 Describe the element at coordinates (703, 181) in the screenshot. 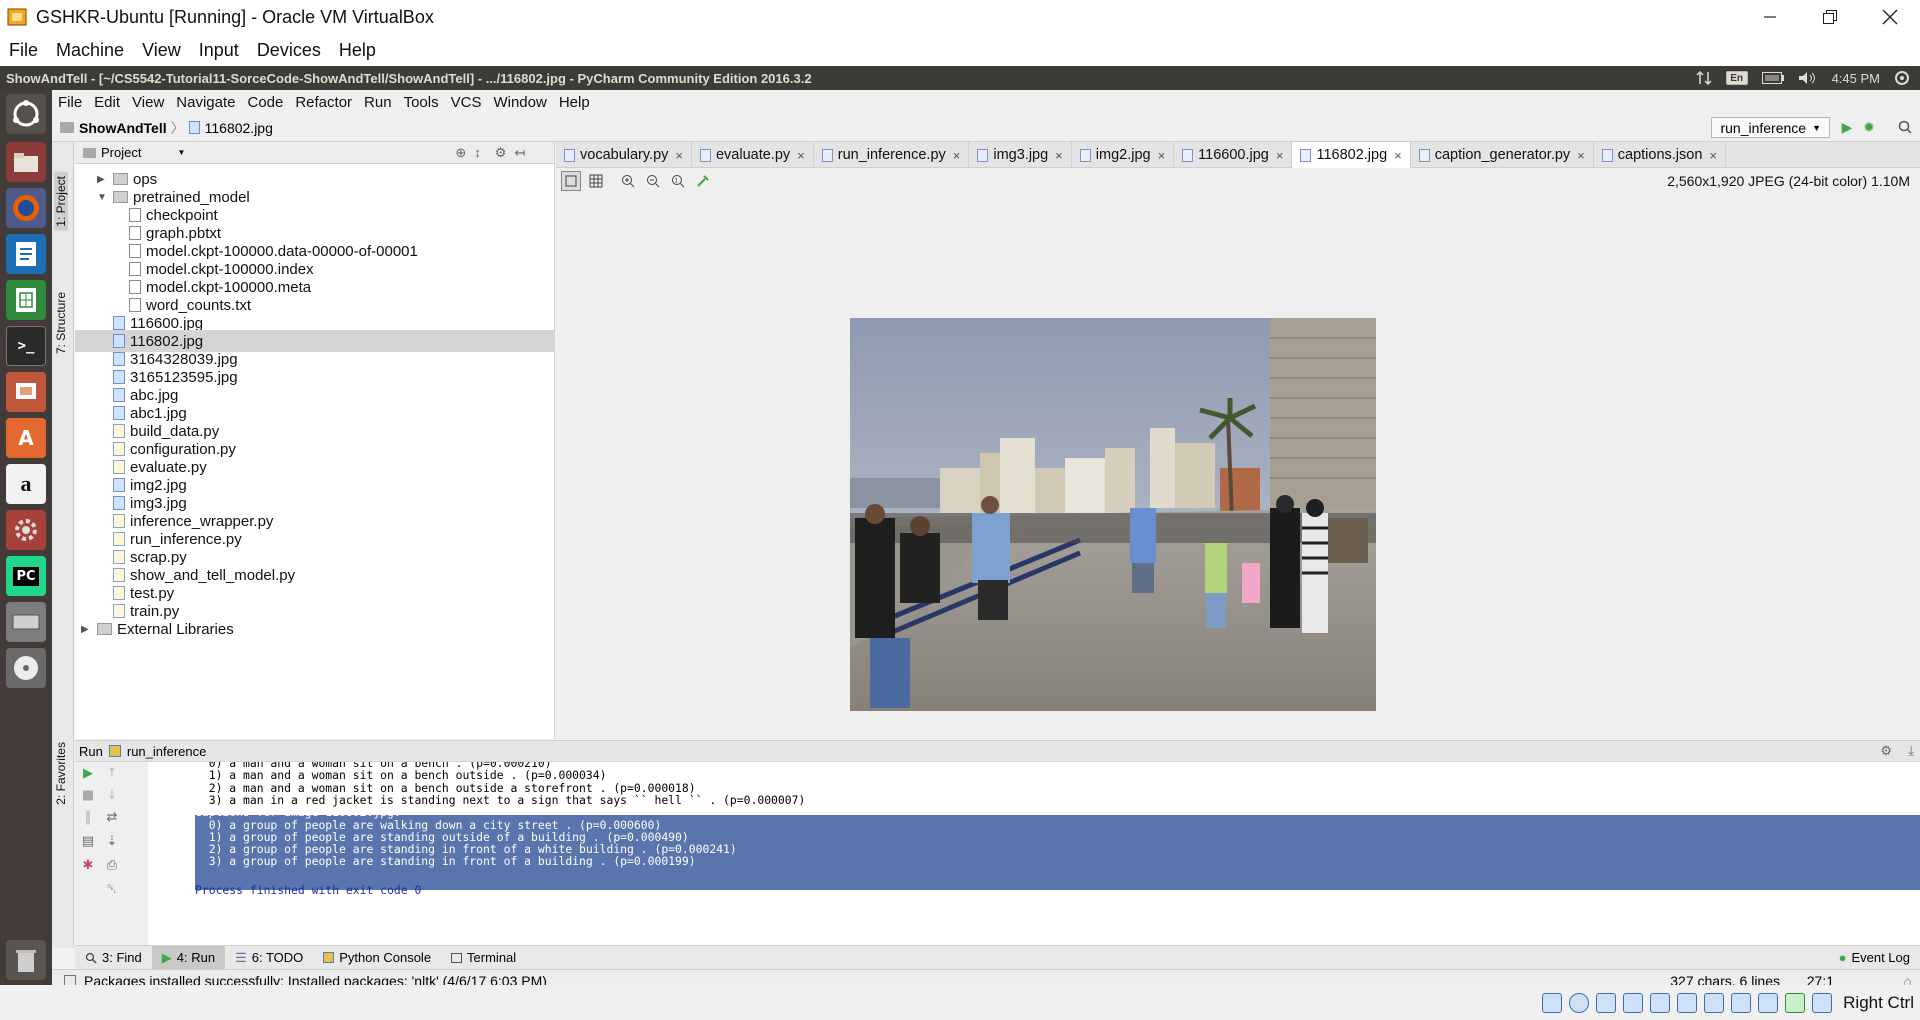

I see `color-picker-icon` at that location.